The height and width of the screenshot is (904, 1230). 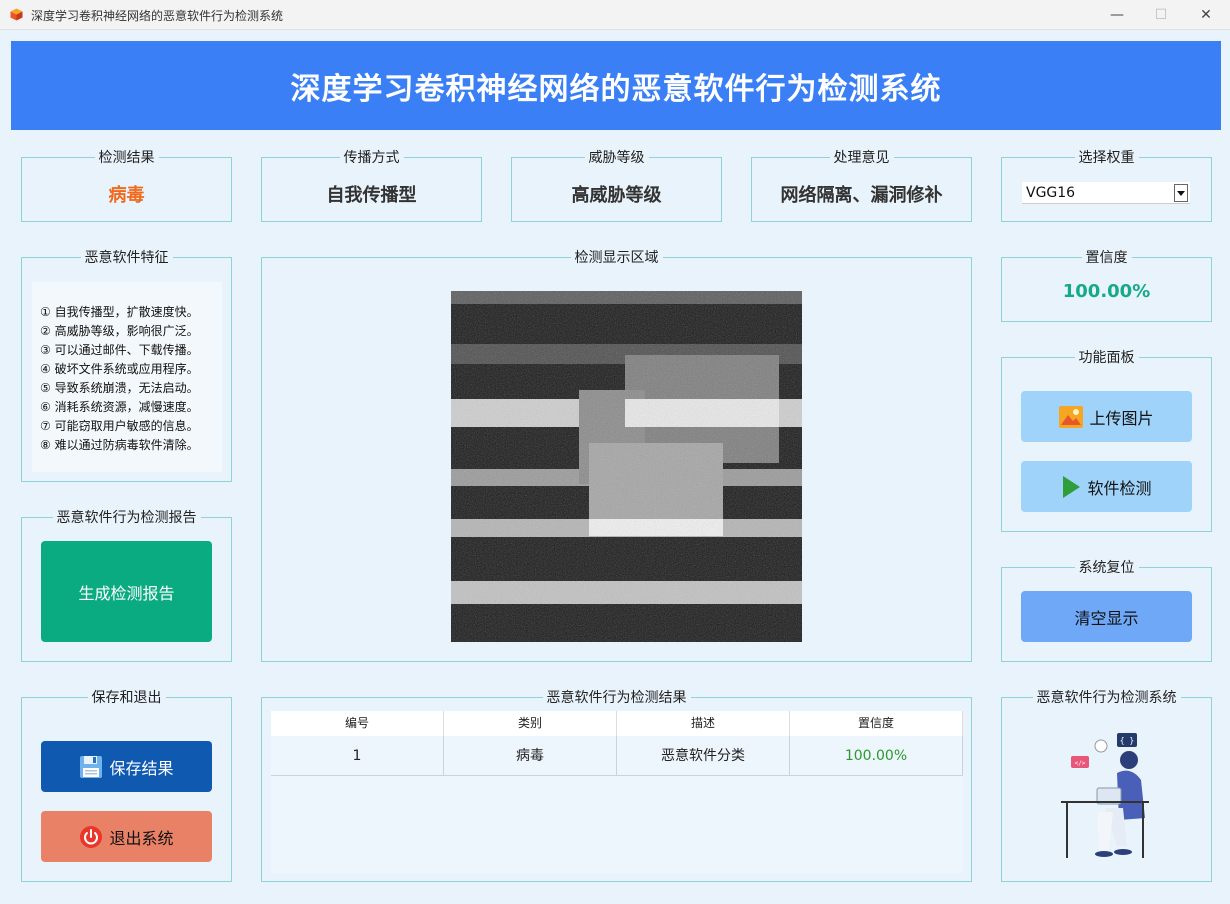 What do you see at coordinates (1071, 487) in the screenshot?
I see `play-icon` at bounding box center [1071, 487].